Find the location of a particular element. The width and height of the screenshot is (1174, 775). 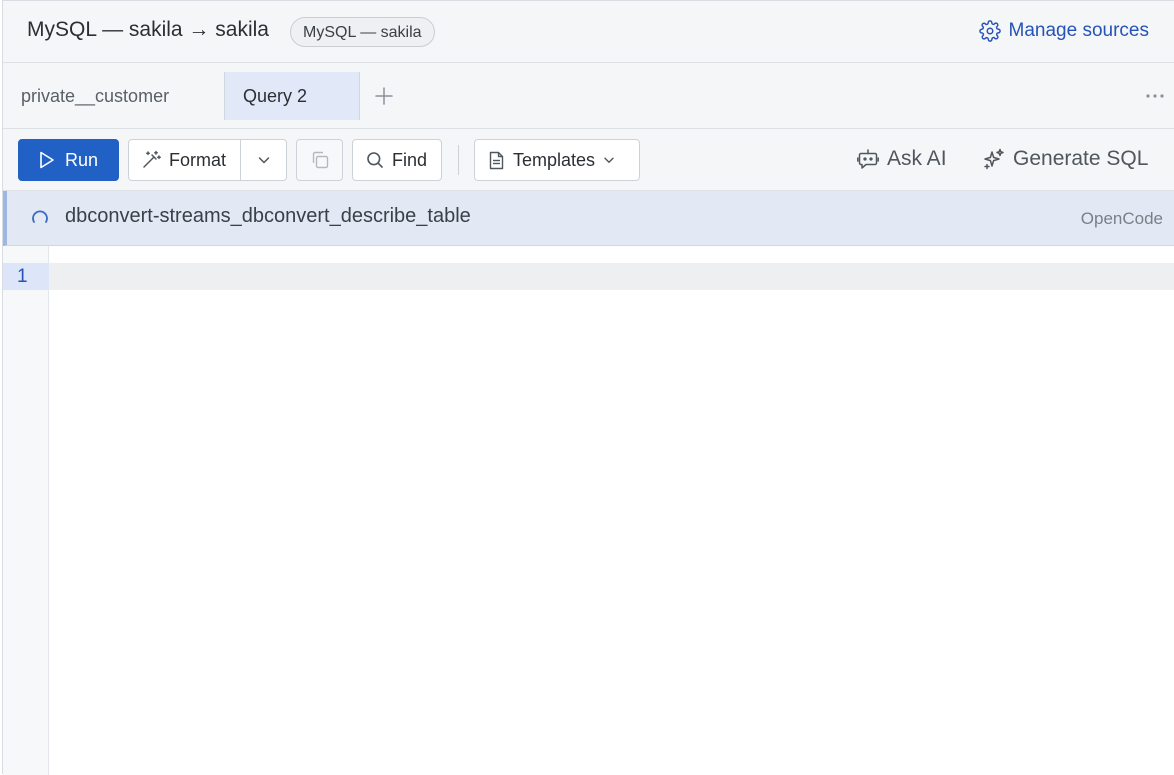

manage-sources-button: Manage sources is located at coordinates (1063, 31).